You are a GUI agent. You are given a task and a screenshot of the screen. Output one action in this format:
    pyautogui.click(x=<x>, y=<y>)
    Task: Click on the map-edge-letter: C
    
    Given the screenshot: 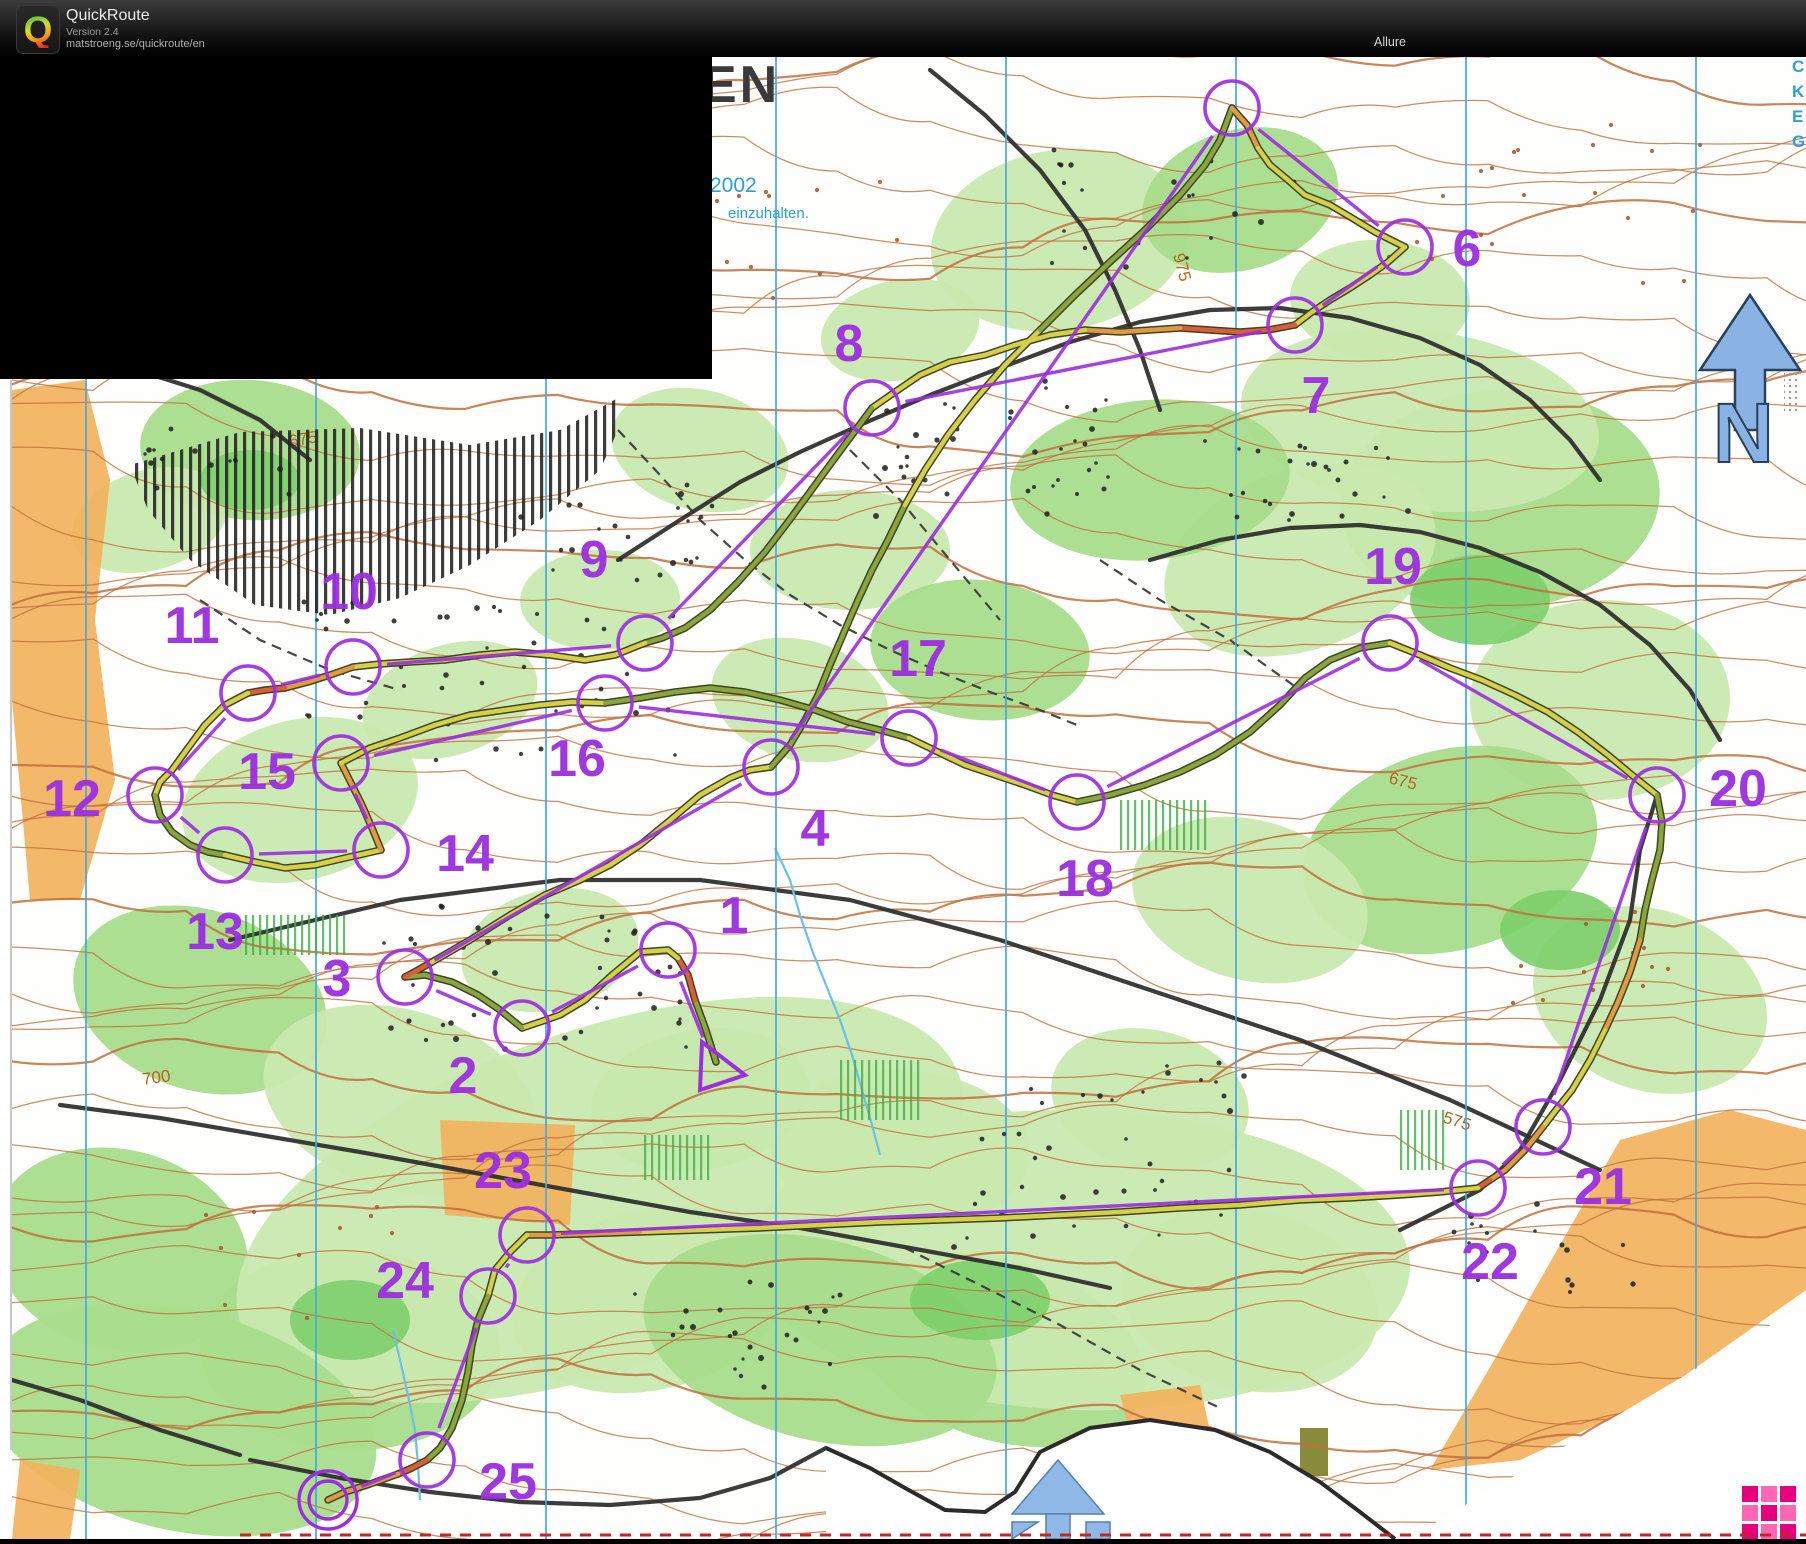 What is the action you would take?
    pyautogui.click(x=1798, y=66)
    